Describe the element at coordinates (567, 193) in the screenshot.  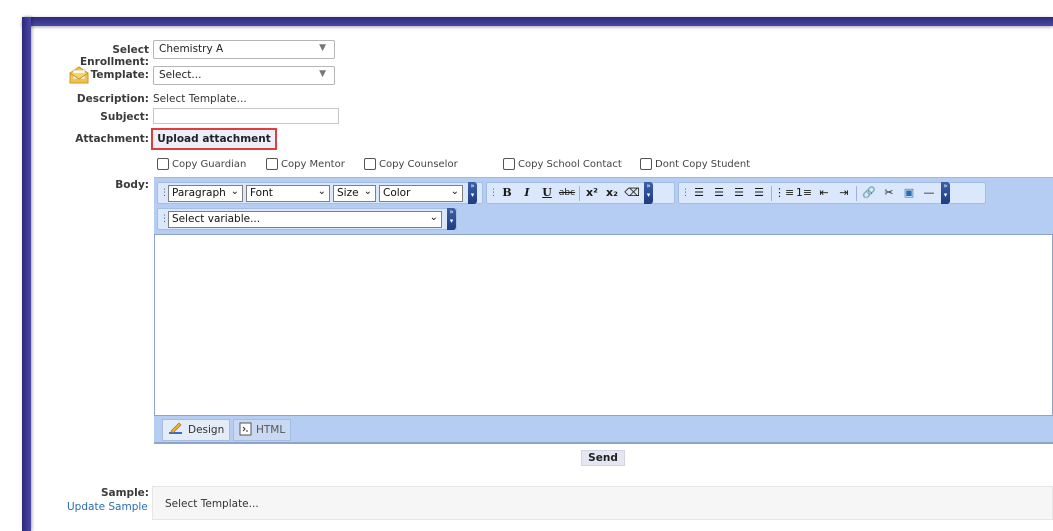
I see `strikethrough-icon: abc` at that location.